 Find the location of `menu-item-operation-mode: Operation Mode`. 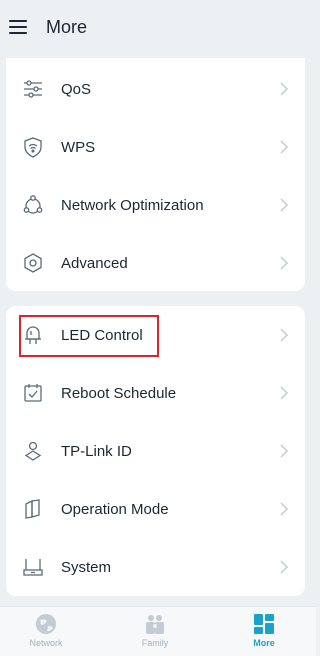

menu-item-operation-mode: Operation Mode is located at coordinates (155, 509).